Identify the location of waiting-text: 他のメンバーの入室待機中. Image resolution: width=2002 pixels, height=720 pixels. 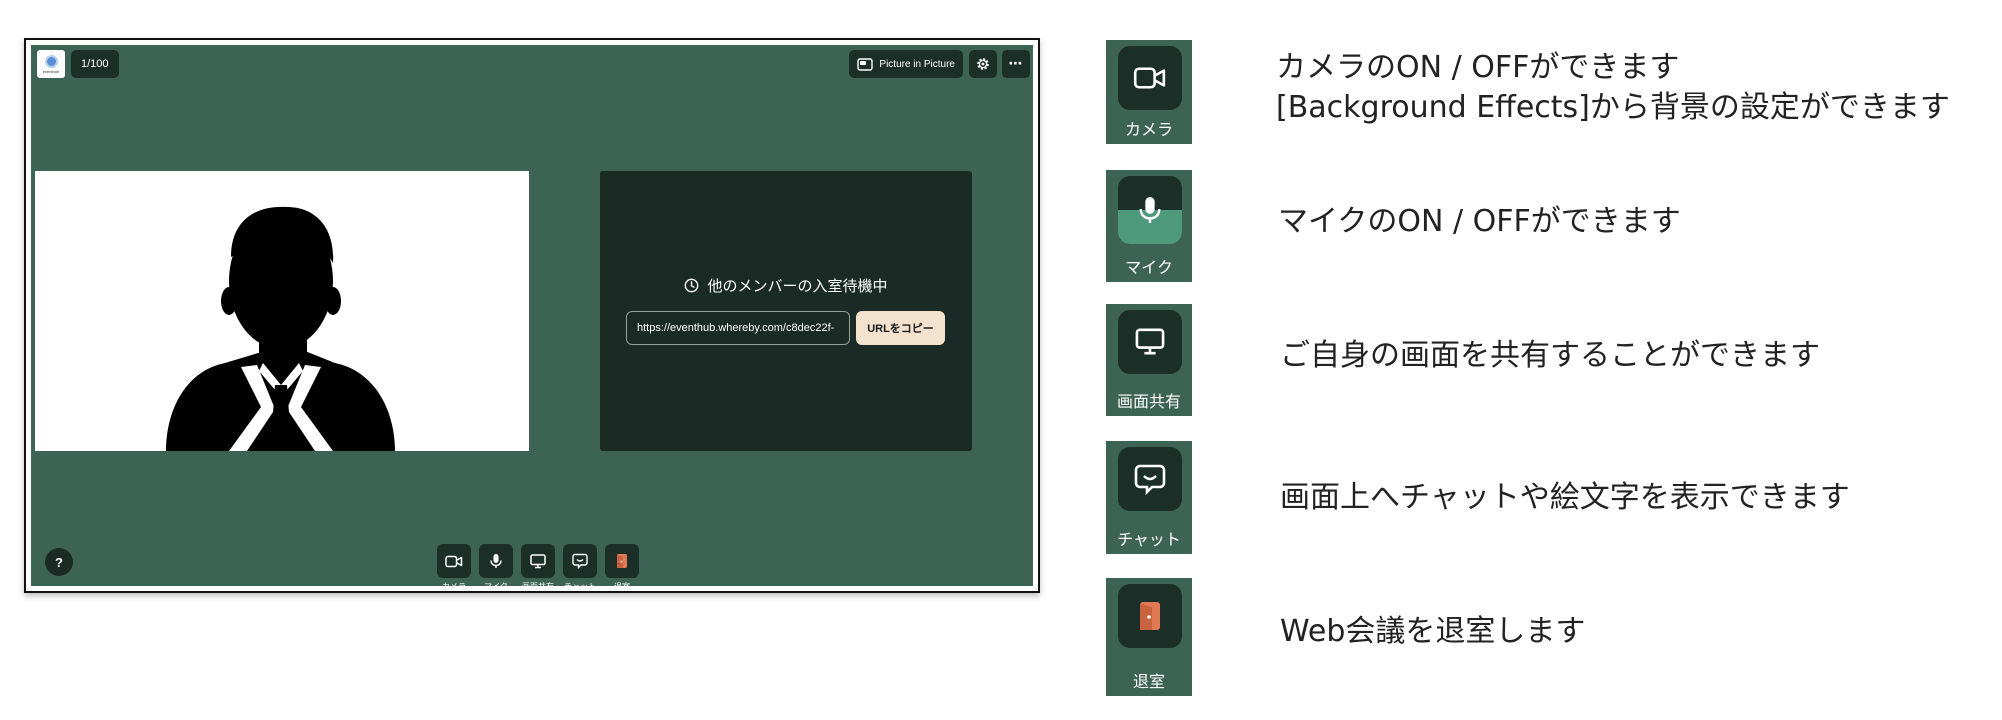
(797, 286).